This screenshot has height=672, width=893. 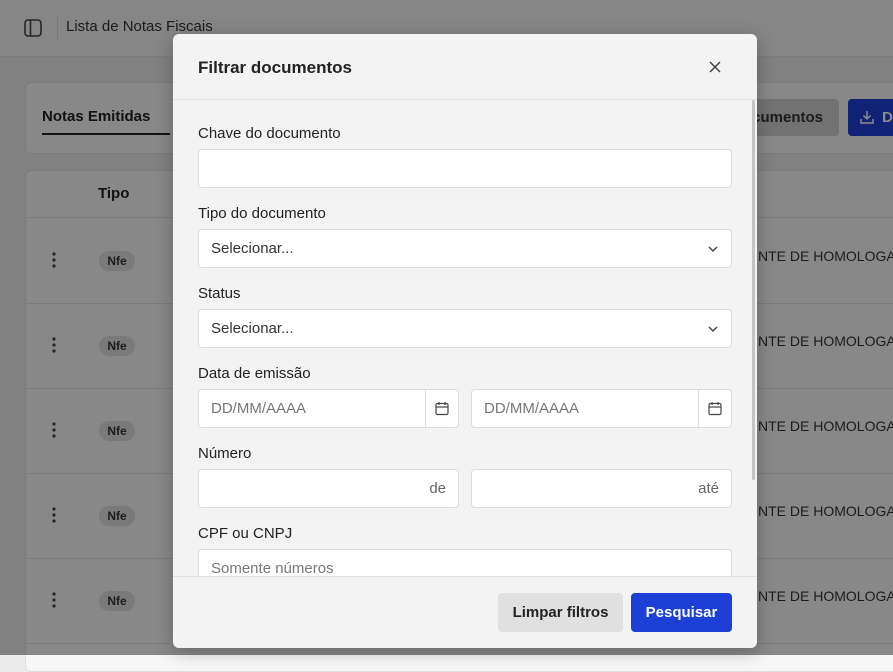 I want to click on numero-from-input, so click(x=309, y=488).